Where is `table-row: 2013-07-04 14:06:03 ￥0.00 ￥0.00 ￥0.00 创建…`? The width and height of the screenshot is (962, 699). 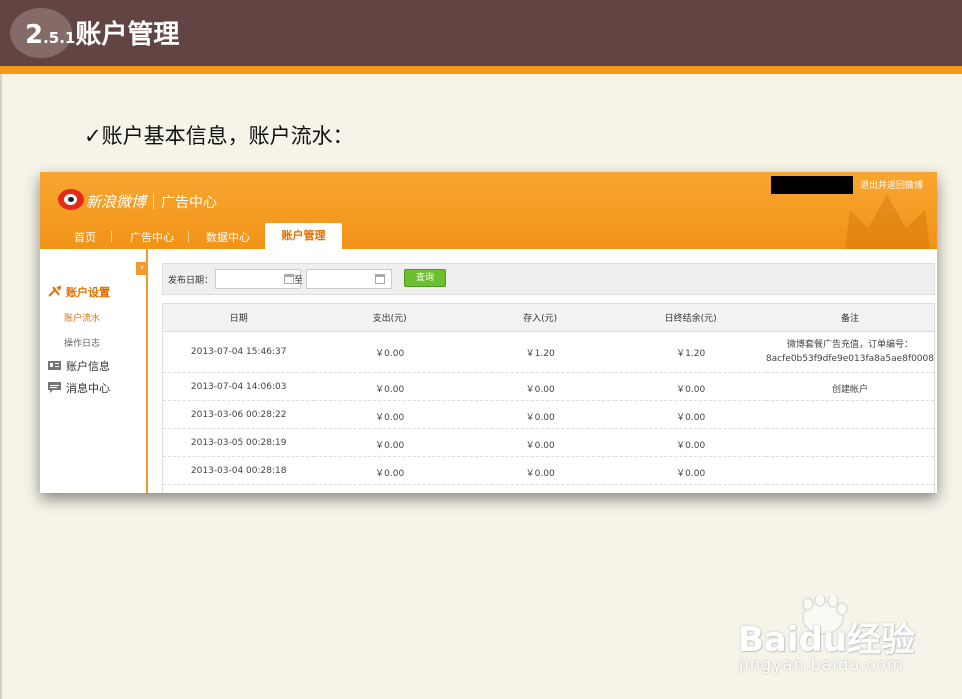 table-row: 2013-07-04 14:06:03 ￥0.00 ￥0.00 ￥0.00 创建… is located at coordinates (548, 386).